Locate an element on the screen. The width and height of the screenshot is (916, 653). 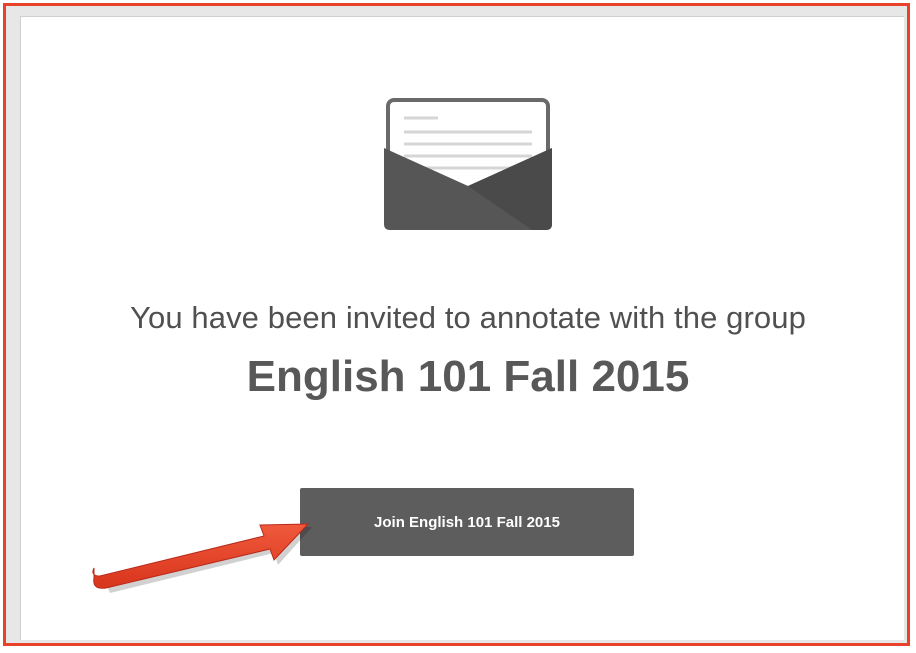
red-arrow-icon is located at coordinates (202, 558).